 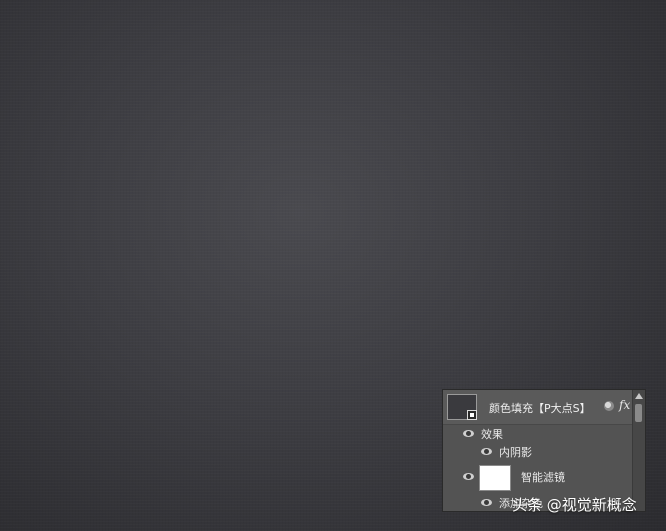 What do you see at coordinates (543, 477) in the screenshot?
I see `smart-filters-label: 智能滤镜` at bounding box center [543, 477].